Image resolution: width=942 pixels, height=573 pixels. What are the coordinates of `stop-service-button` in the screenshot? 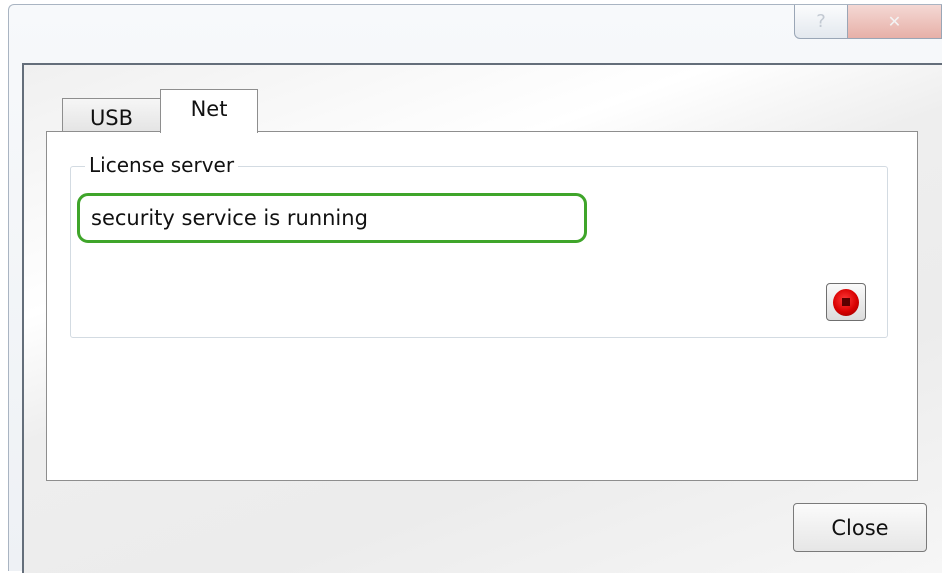 It's located at (846, 302).